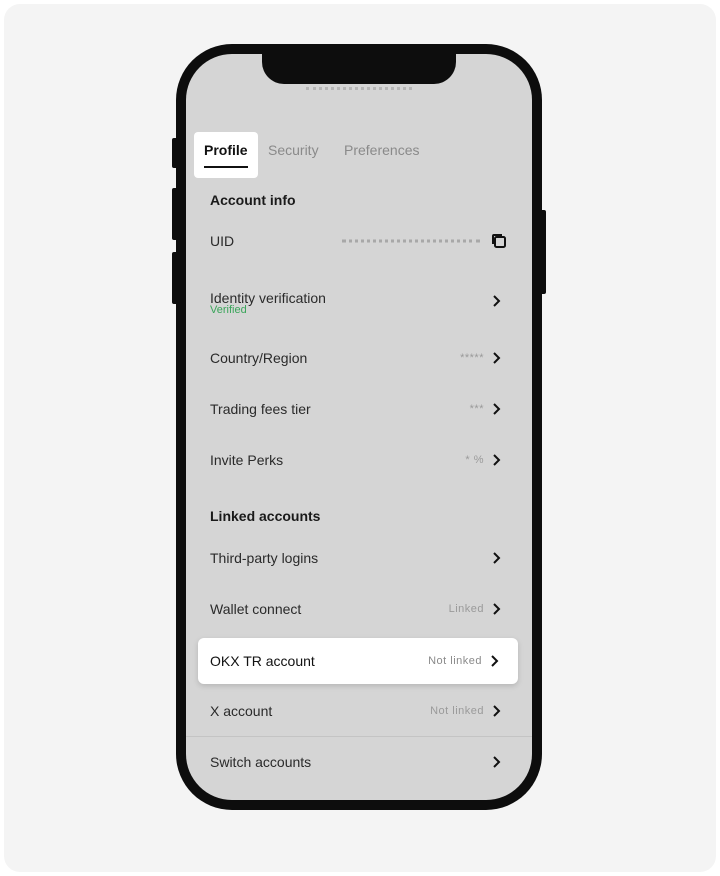 This screenshot has height=876, width=720. What do you see at coordinates (226, 167) in the screenshot?
I see `tab-active-underline` at bounding box center [226, 167].